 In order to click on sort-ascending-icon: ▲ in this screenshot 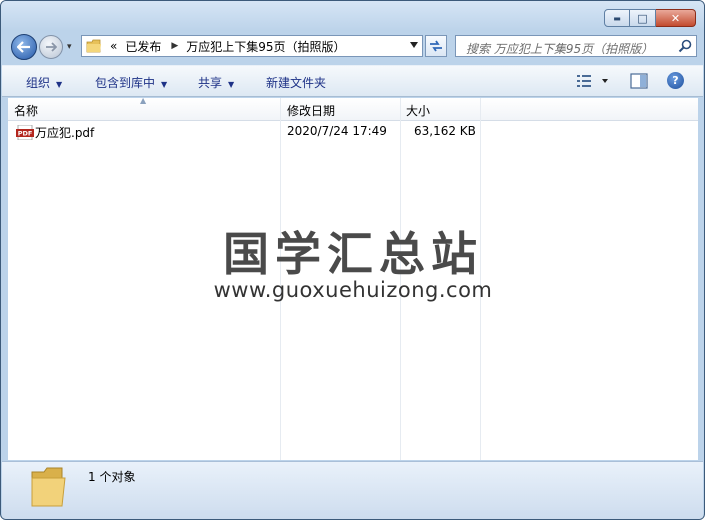, I will do `click(143, 100)`.